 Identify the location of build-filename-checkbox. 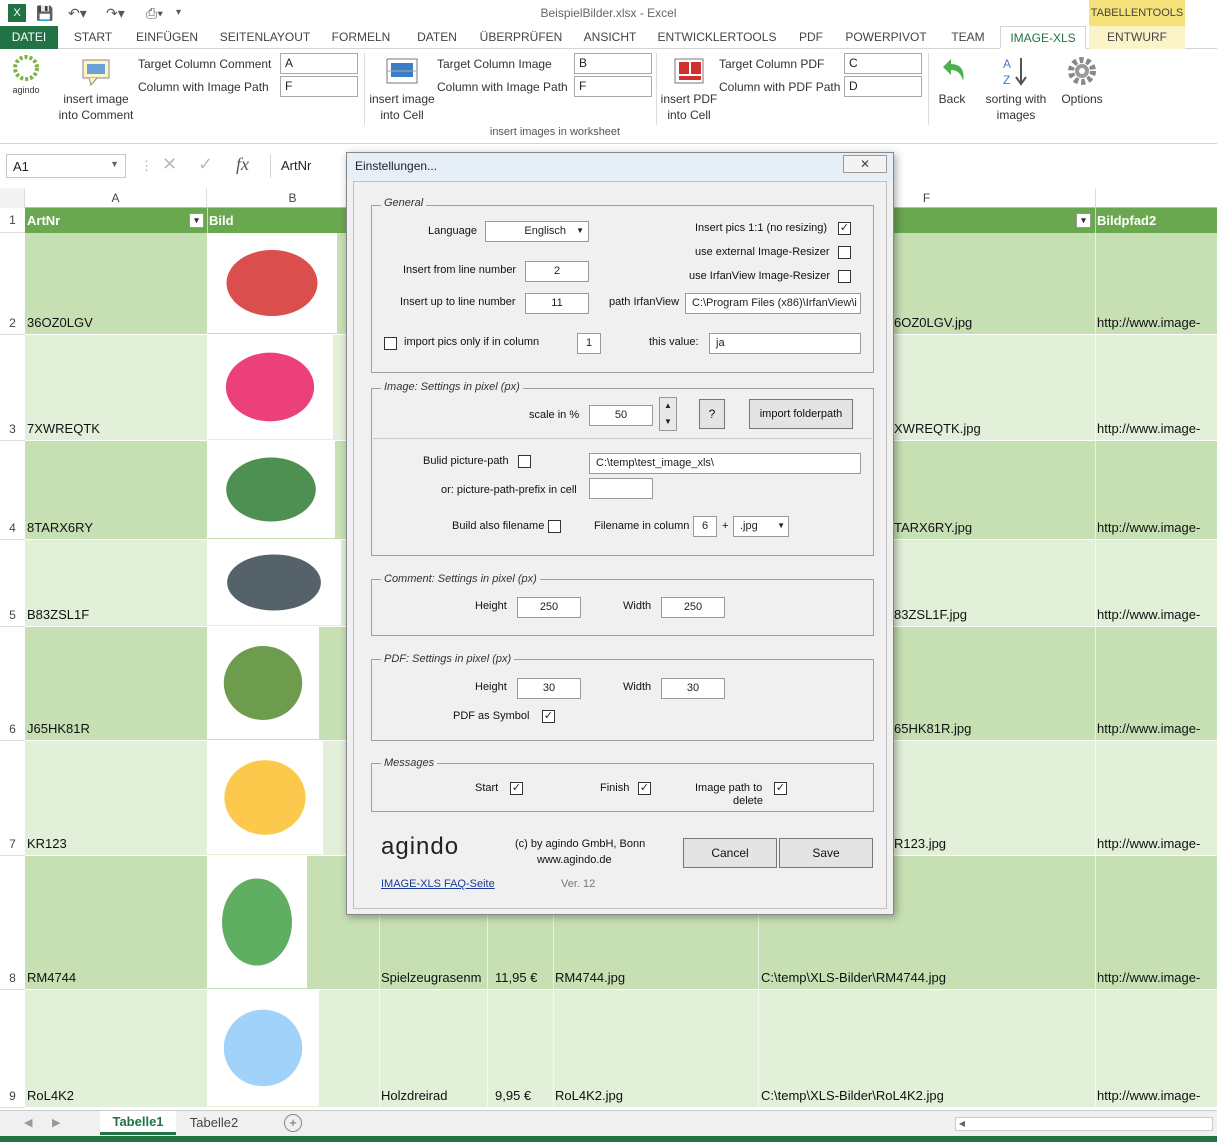
(554, 526).